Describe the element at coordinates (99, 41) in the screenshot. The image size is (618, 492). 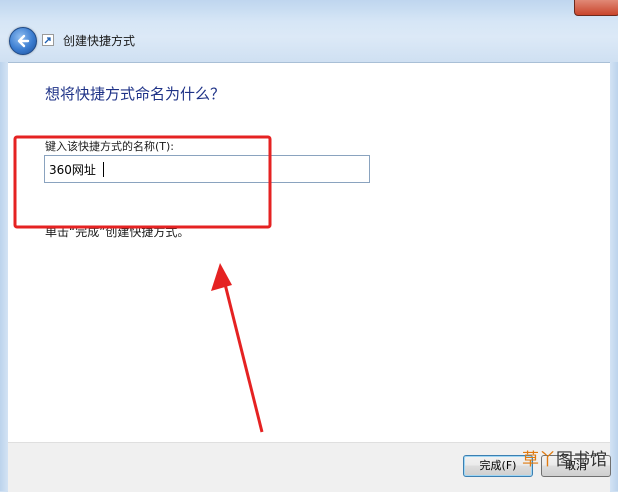
I see `window-title: 创建快捷方式` at that location.